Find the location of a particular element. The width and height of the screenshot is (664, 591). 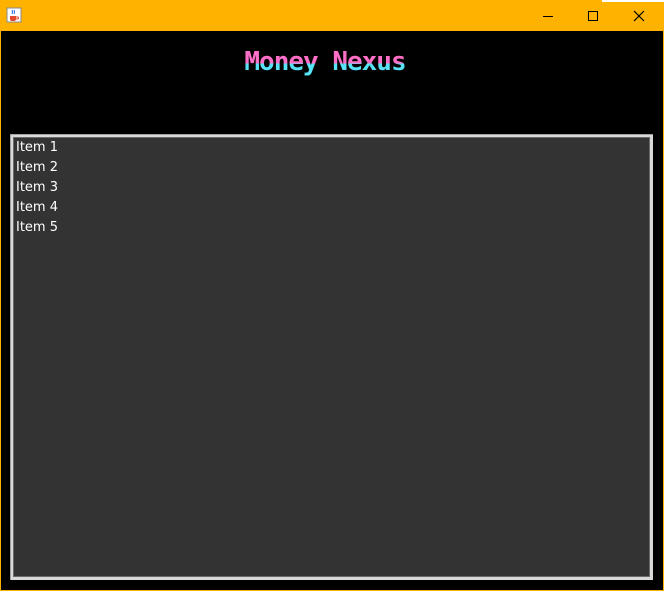

app-logo-text: Money Nexus is located at coordinates (324, 62).